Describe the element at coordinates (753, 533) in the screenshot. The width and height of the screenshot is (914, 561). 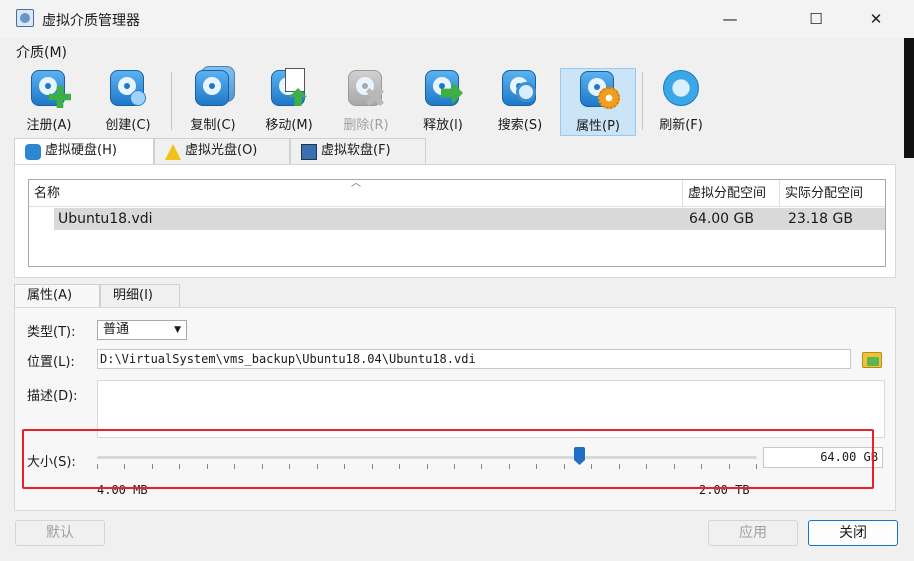
I see `apply-button: 应用` at that location.